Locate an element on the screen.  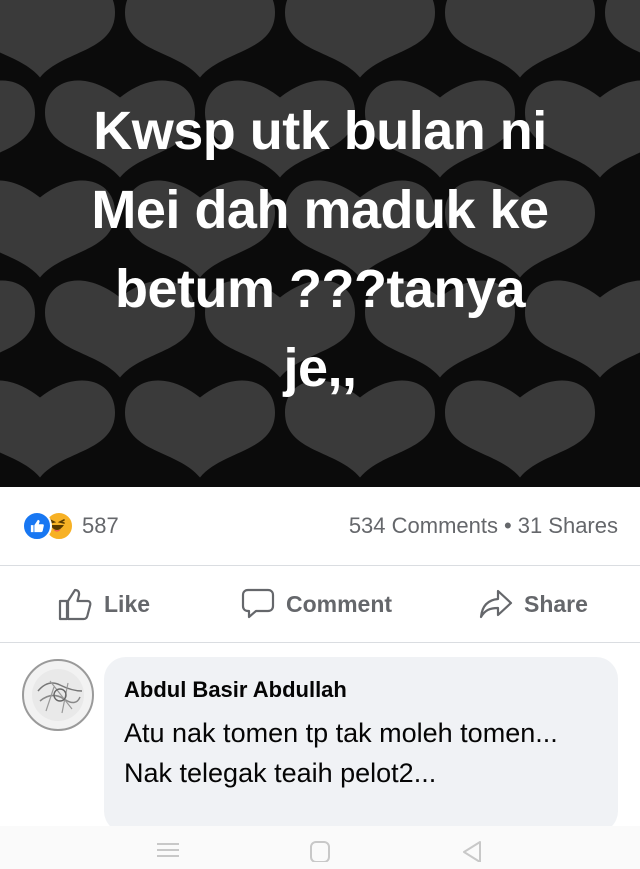
recent-apps-icon is located at coordinates (168, 850).